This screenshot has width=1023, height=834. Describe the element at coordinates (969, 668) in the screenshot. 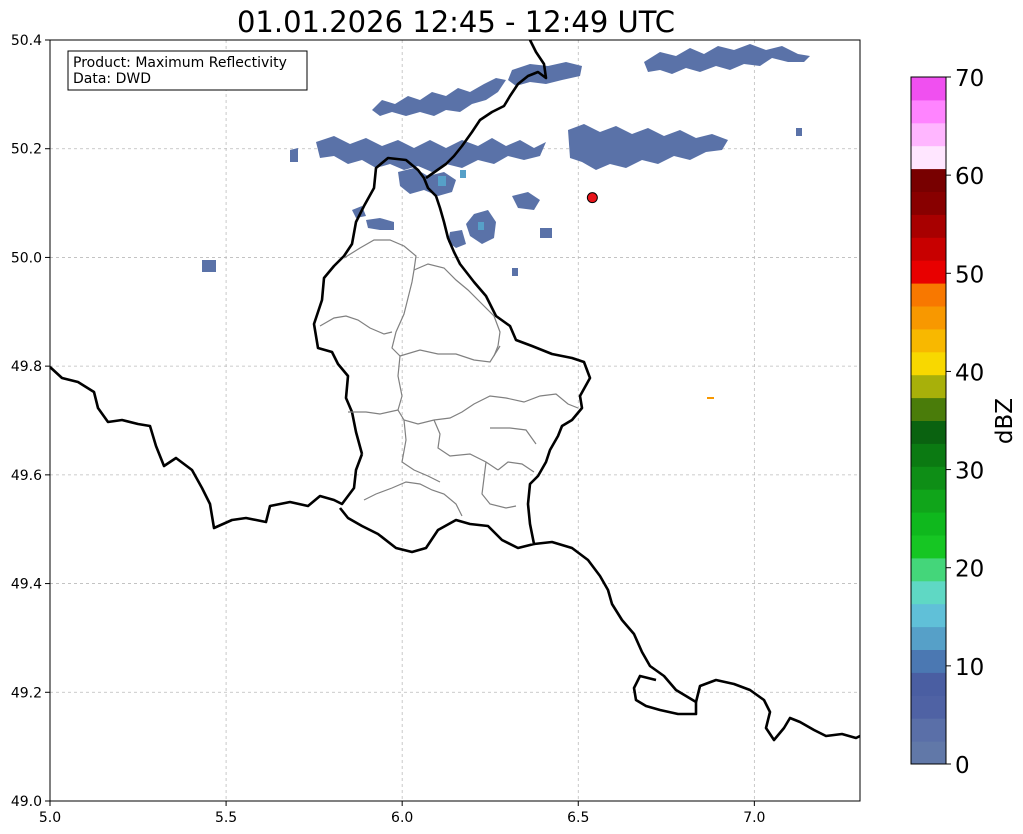

I see `colorbar-tick-label: 10` at that location.